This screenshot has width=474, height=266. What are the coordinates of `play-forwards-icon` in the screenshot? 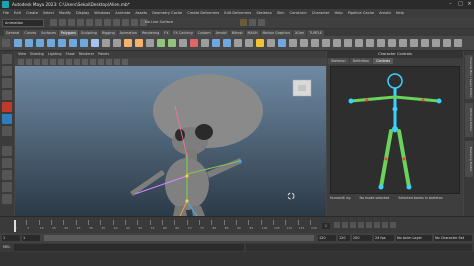 It's located at (369, 225).